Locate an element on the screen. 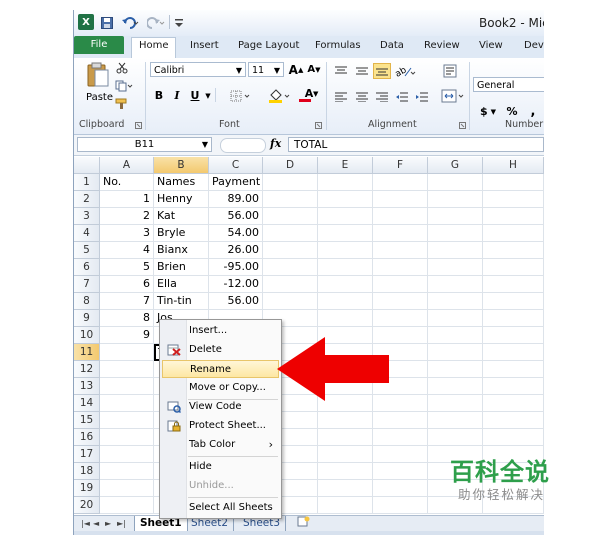 The image size is (608, 535). tab-file: File is located at coordinates (99, 45).